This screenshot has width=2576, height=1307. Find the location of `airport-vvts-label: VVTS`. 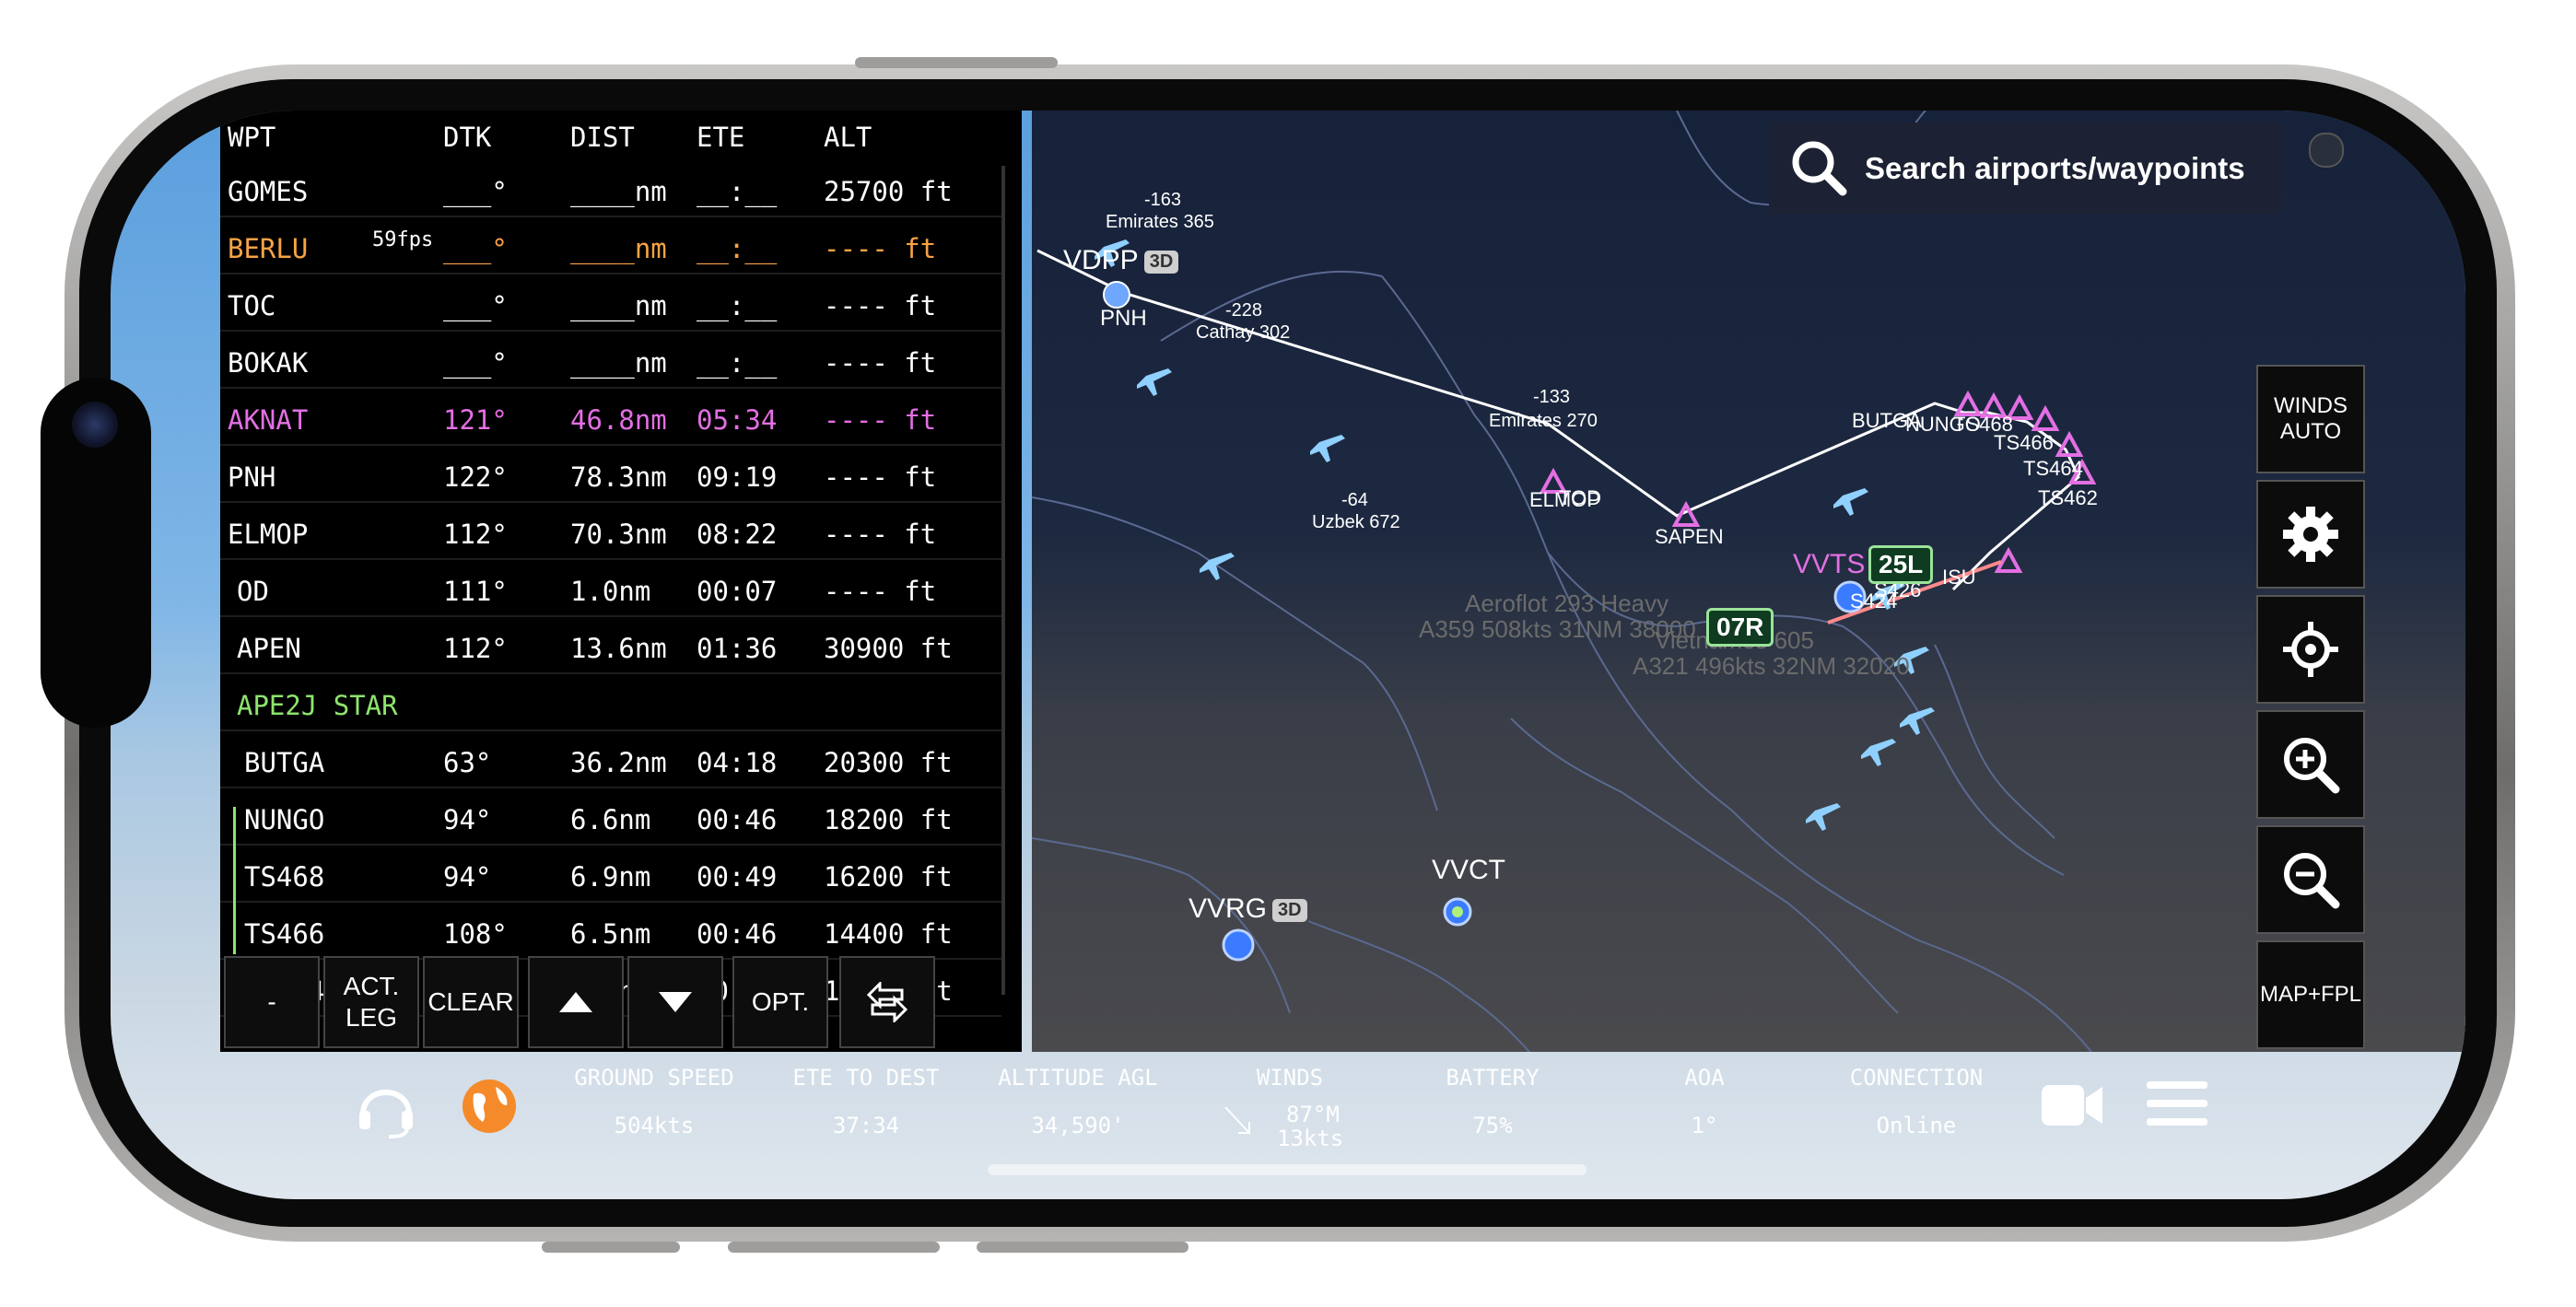

airport-vvts-label: VVTS is located at coordinates (1829, 564).